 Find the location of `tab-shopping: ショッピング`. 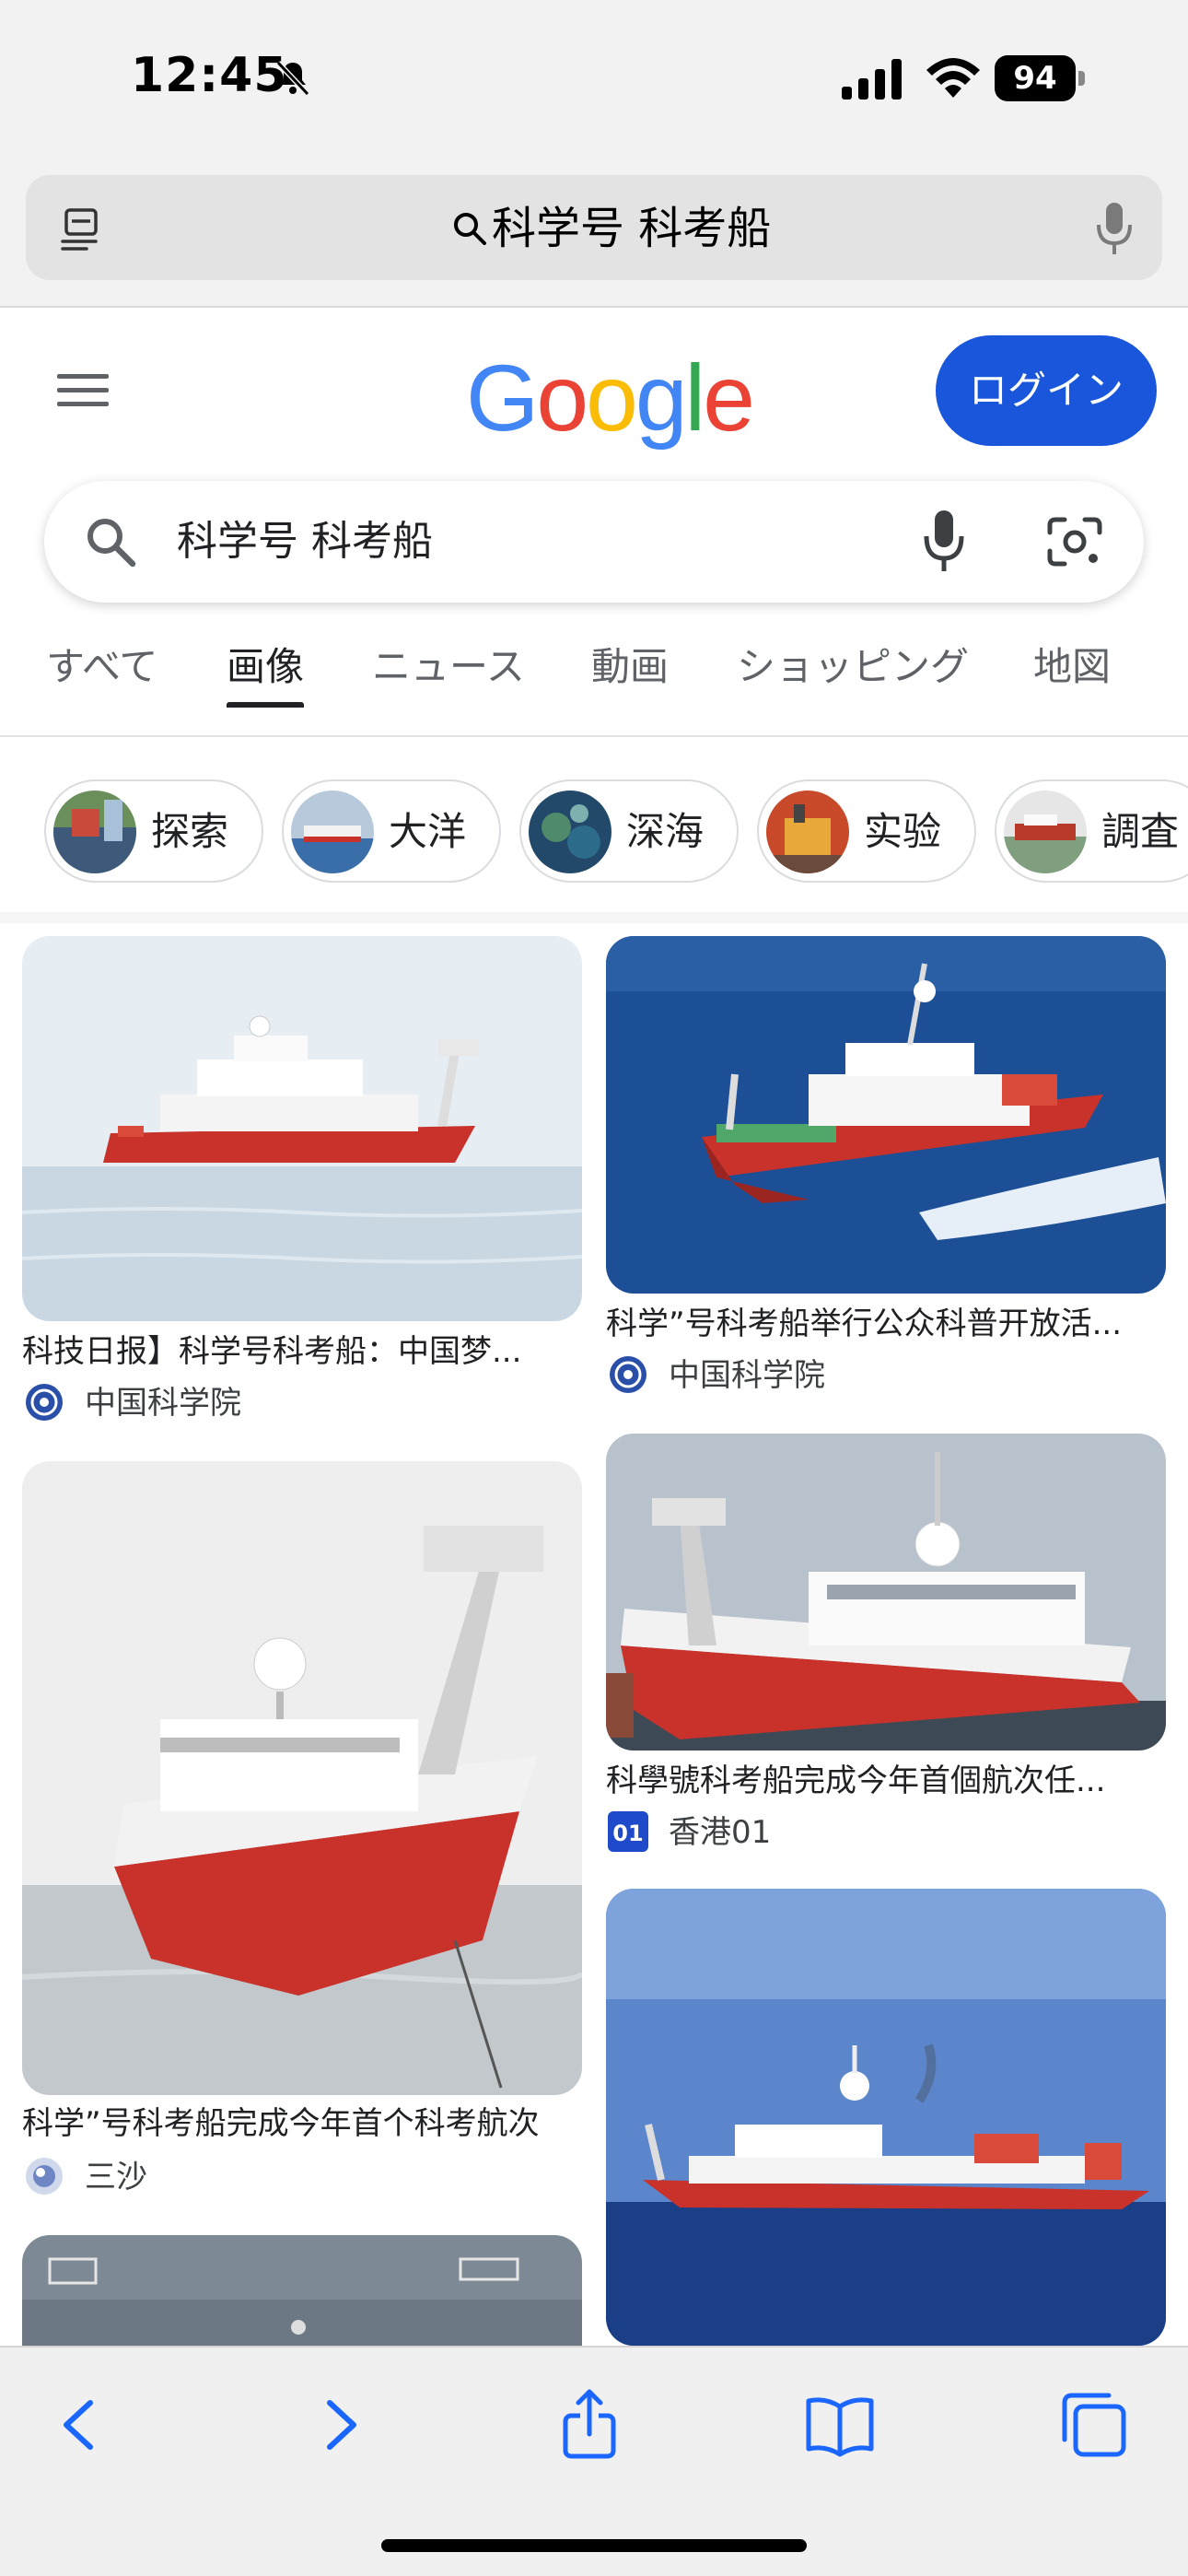

tab-shopping: ショッピング is located at coordinates (853, 667).